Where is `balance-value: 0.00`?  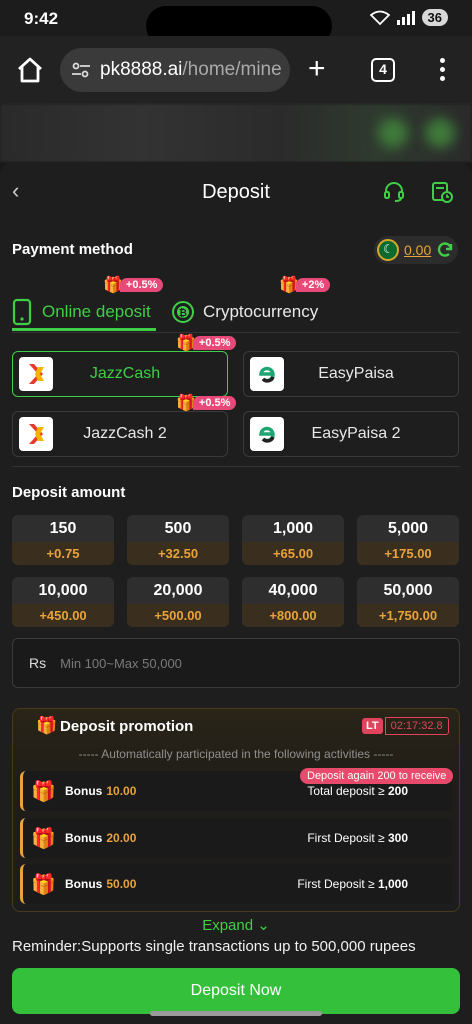 balance-value: 0.00 is located at coordinates (417, 250).